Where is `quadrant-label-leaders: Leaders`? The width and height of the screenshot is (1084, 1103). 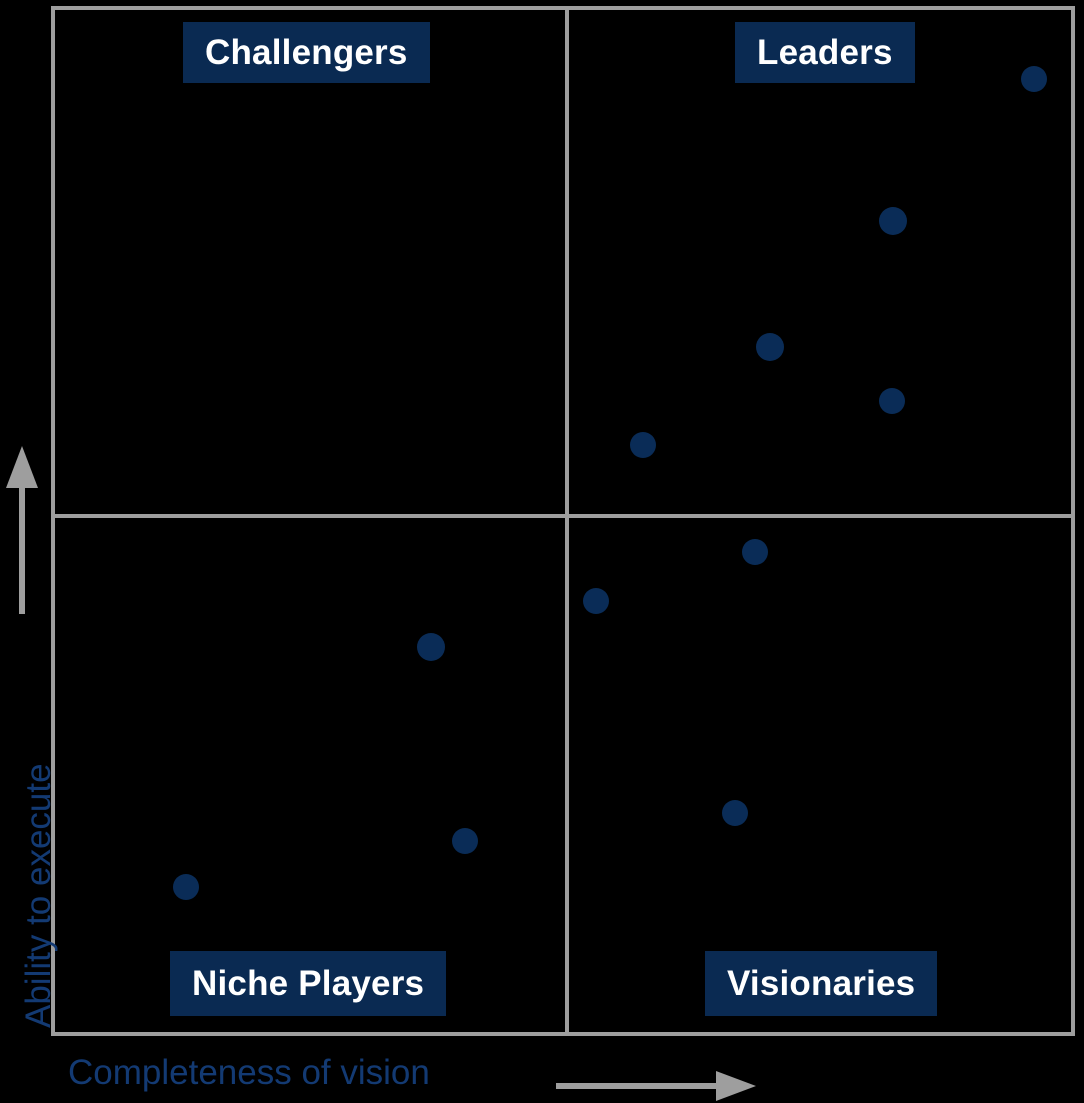
quadrant-label-leaders: Leaders is located at coordinates (825, 52).